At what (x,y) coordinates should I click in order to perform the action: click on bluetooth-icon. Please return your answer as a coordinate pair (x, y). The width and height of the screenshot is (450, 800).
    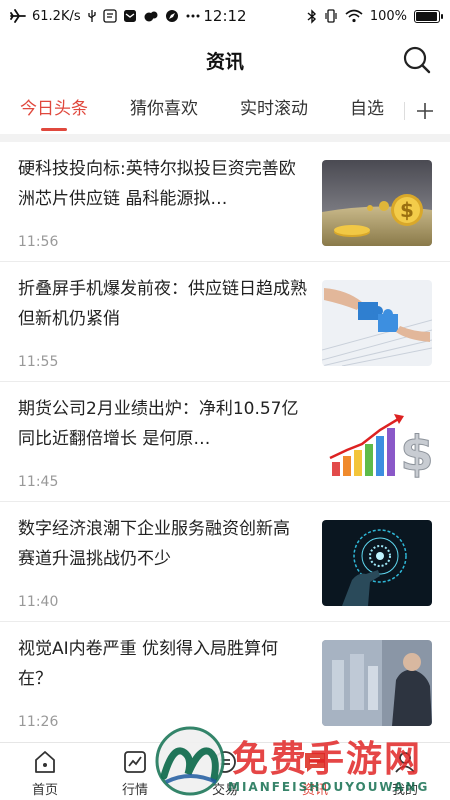
    Looking at the image, I should click on (312, 16).